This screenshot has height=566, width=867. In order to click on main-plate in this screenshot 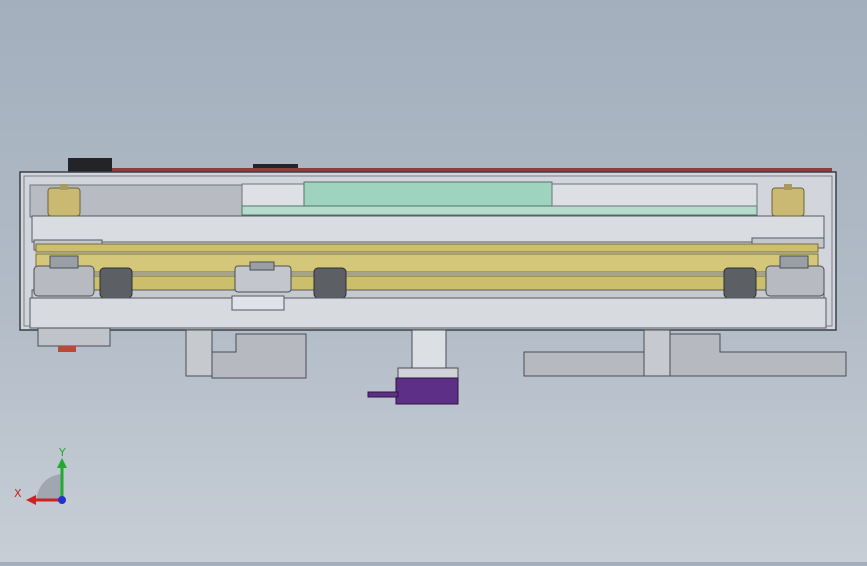, I will do `click(428, 229)`.